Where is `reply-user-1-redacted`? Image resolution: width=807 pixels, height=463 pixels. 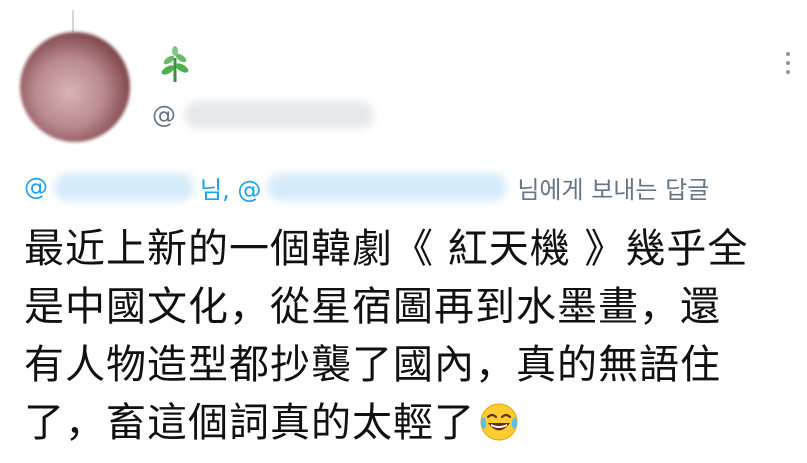
reply-user-1-redacted is located at coordinates (124, 187).